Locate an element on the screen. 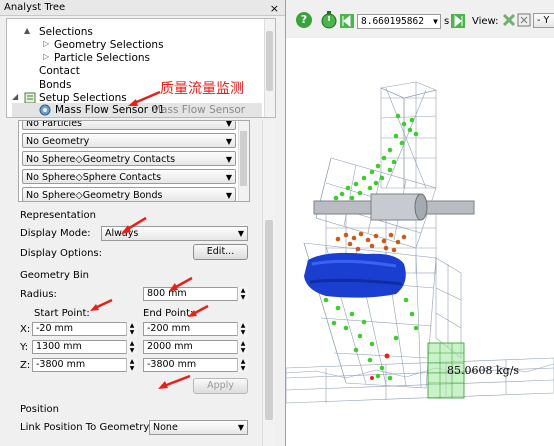  display-options-label: Display Options: is located at coordinates (61, 253).